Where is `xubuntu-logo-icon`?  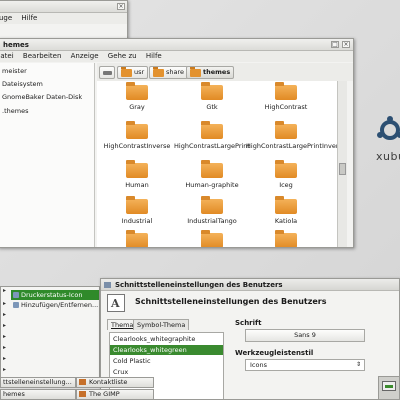 xubuntu-logo-icon is located at coordinates (388, 128).